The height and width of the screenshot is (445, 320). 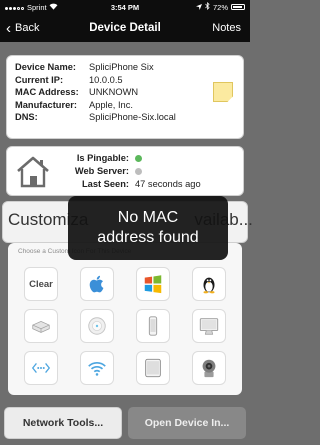 I want to click on field-value: SpliciPhone-Six.local, so click(x=132, y=117).